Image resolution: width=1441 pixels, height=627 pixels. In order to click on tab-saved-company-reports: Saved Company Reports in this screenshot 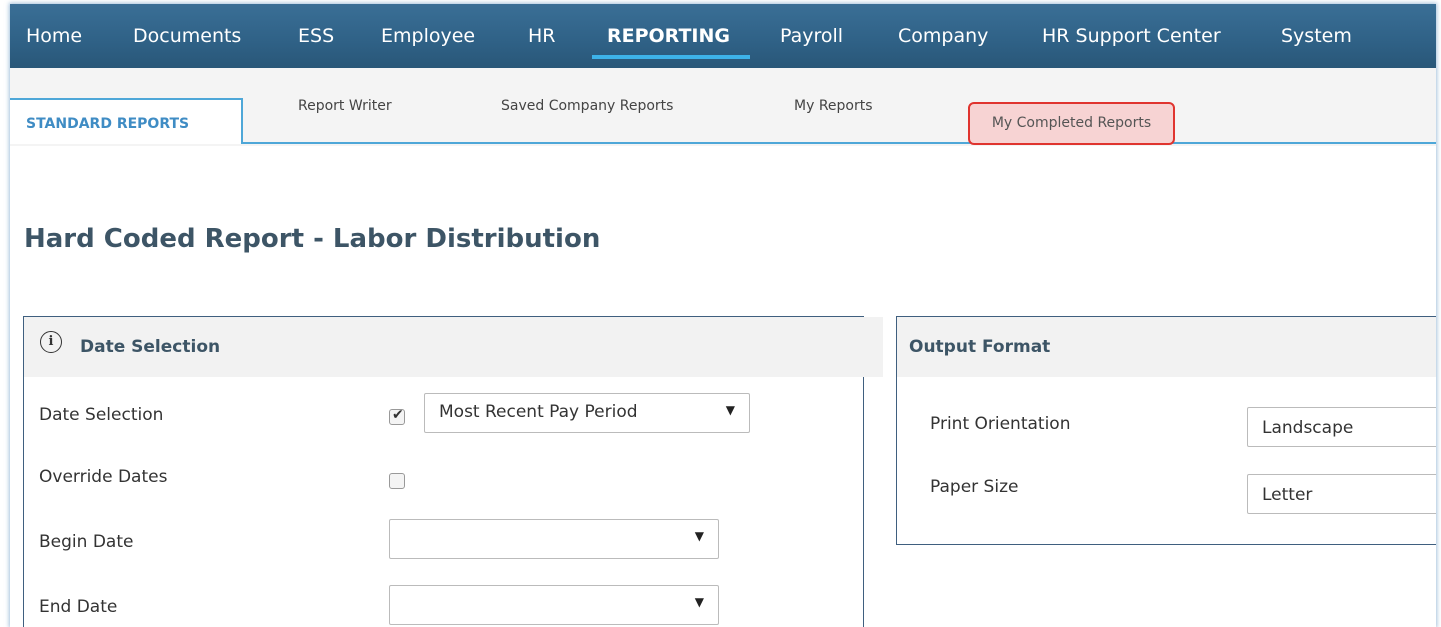, I will do `click(587, 106)`.